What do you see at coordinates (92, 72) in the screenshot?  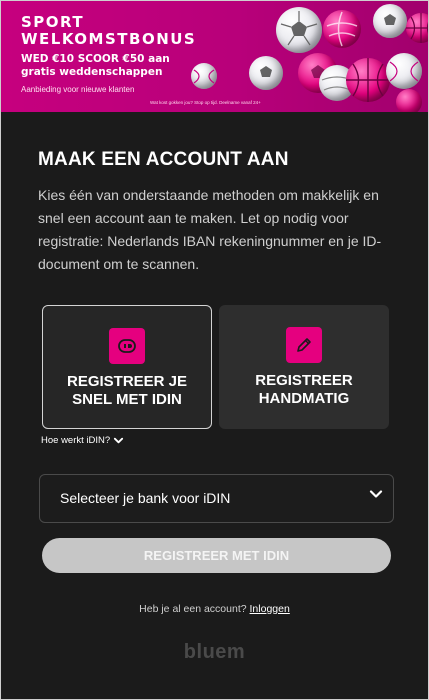 I see `banner-offer-line2: gratis weddenschappen` at bounding box center [92, 72].